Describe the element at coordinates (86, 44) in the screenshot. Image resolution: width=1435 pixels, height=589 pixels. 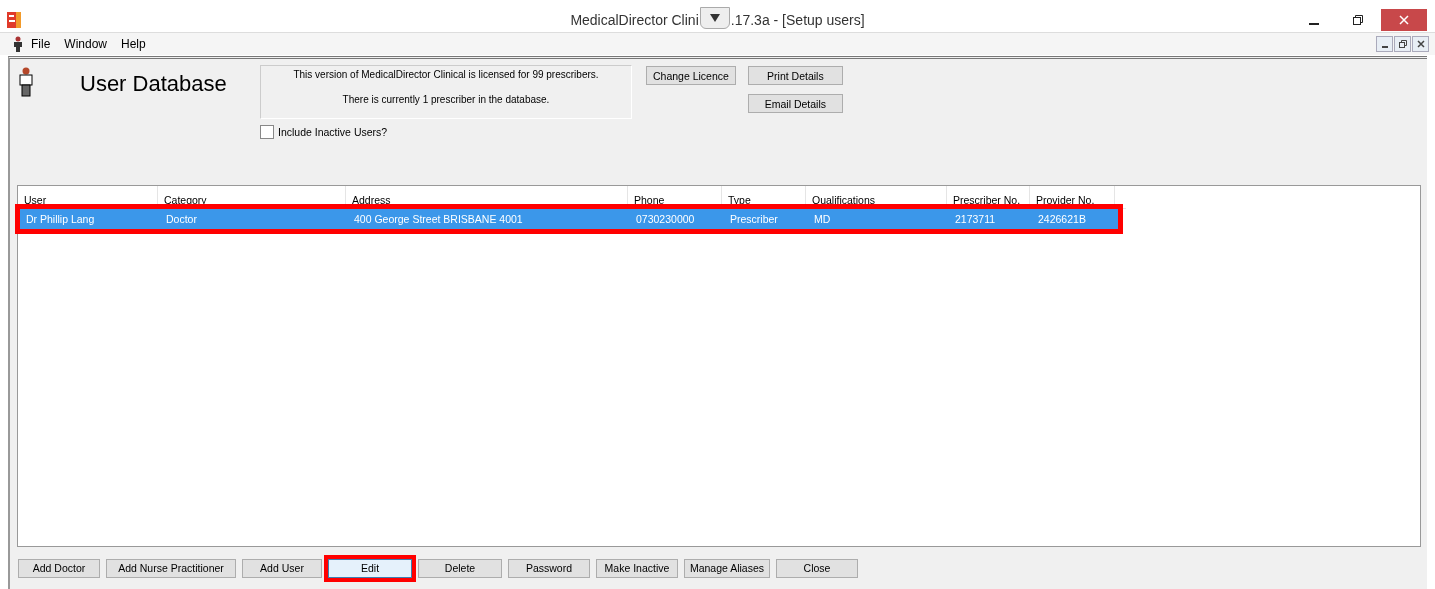
I see `menu-item: Window` at that location.